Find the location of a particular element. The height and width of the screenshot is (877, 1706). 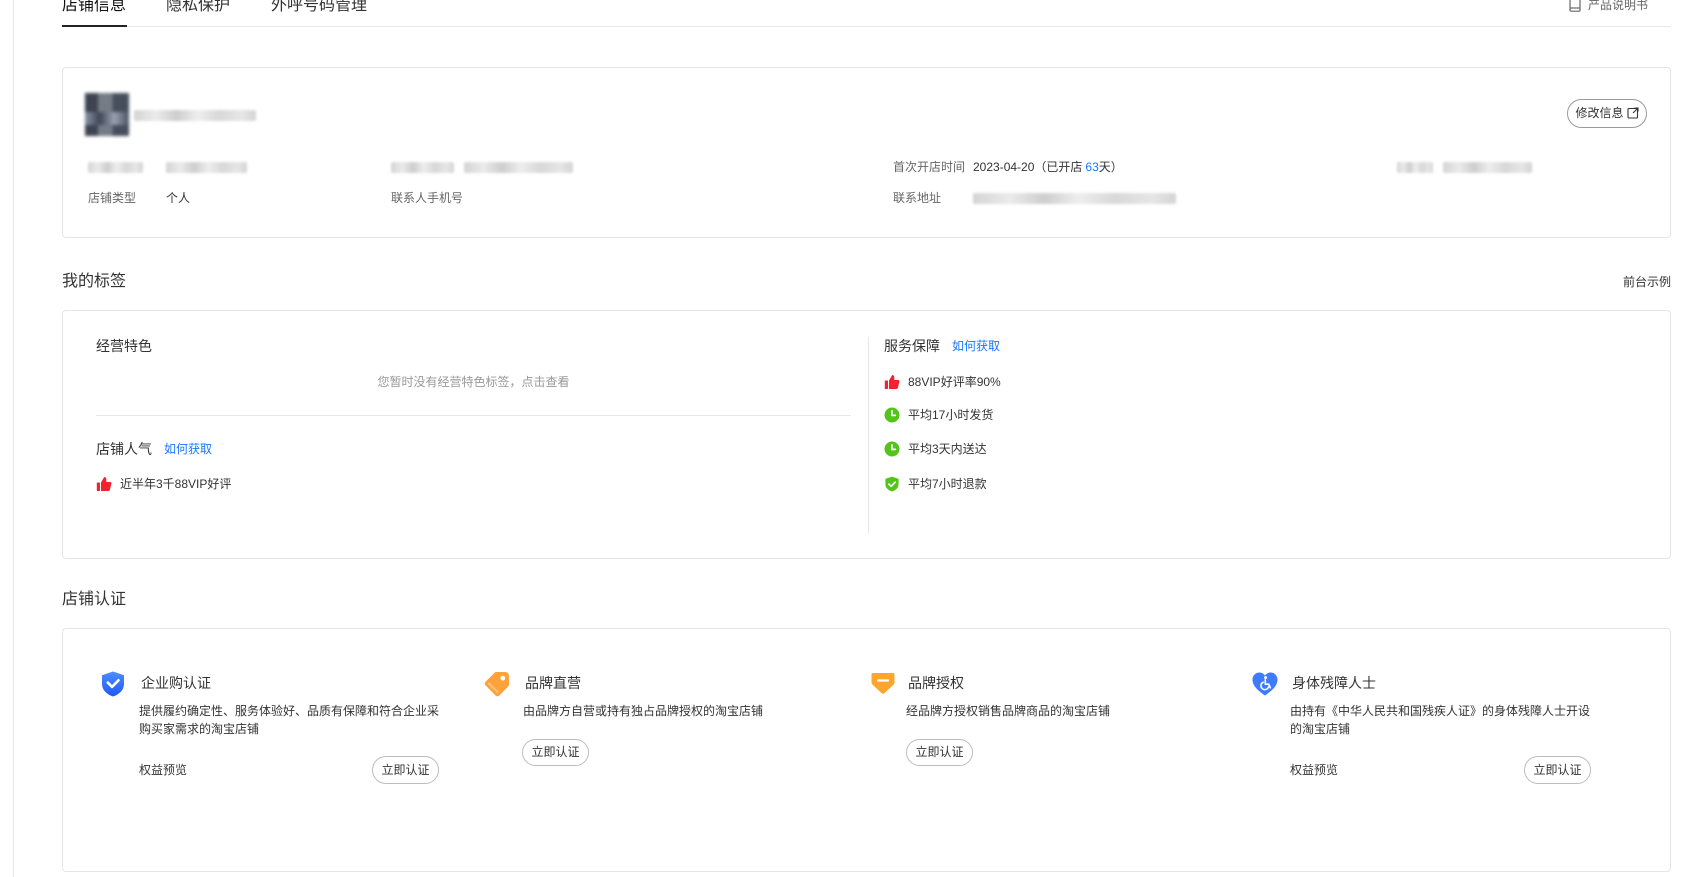

enterprise-benefit-preview: 权益预览 is located at coordinates (163, 770).